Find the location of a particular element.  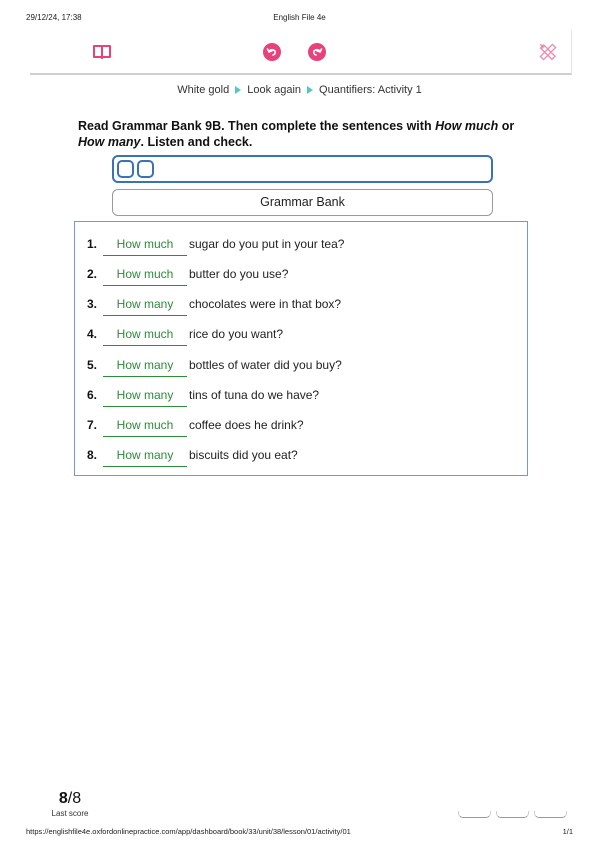

pencil-ruler-icon is located at coordinates (548, 52).